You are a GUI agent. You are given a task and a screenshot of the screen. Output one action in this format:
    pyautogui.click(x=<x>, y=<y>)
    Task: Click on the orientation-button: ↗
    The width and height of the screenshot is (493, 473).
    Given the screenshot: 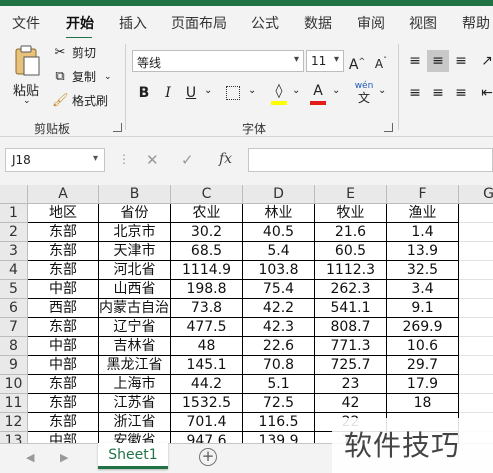 What is the action you would take?
    pyautogui.click(x=484, y=61)
    